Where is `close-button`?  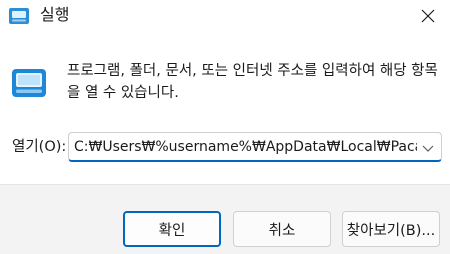 close-button is located at coordinates (428, 17).